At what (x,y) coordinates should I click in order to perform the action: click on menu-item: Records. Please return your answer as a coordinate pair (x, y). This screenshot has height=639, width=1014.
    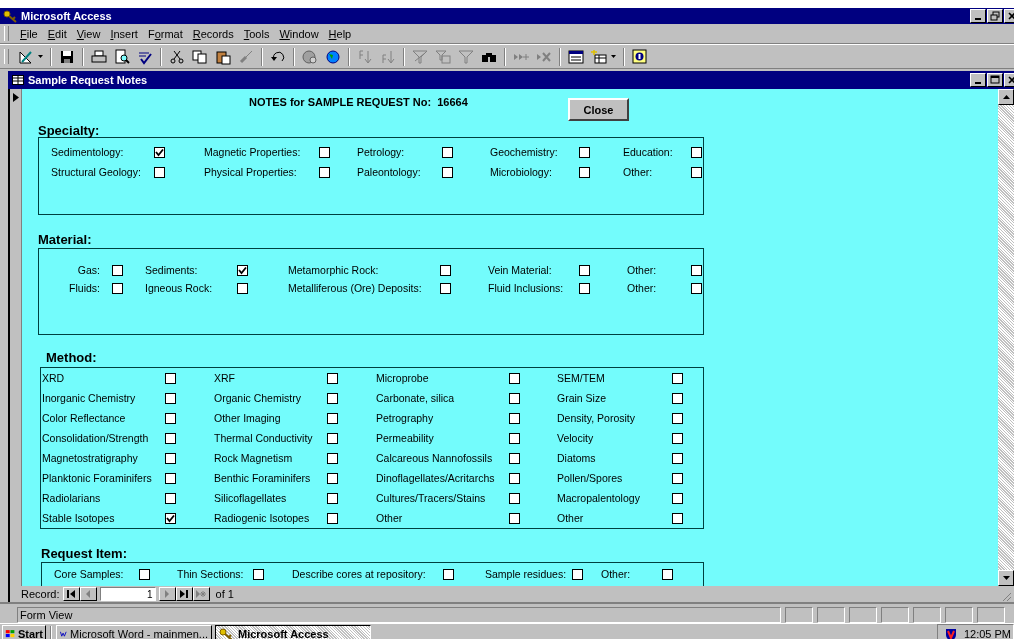
    Looking at the image, I should click on (213, 33).